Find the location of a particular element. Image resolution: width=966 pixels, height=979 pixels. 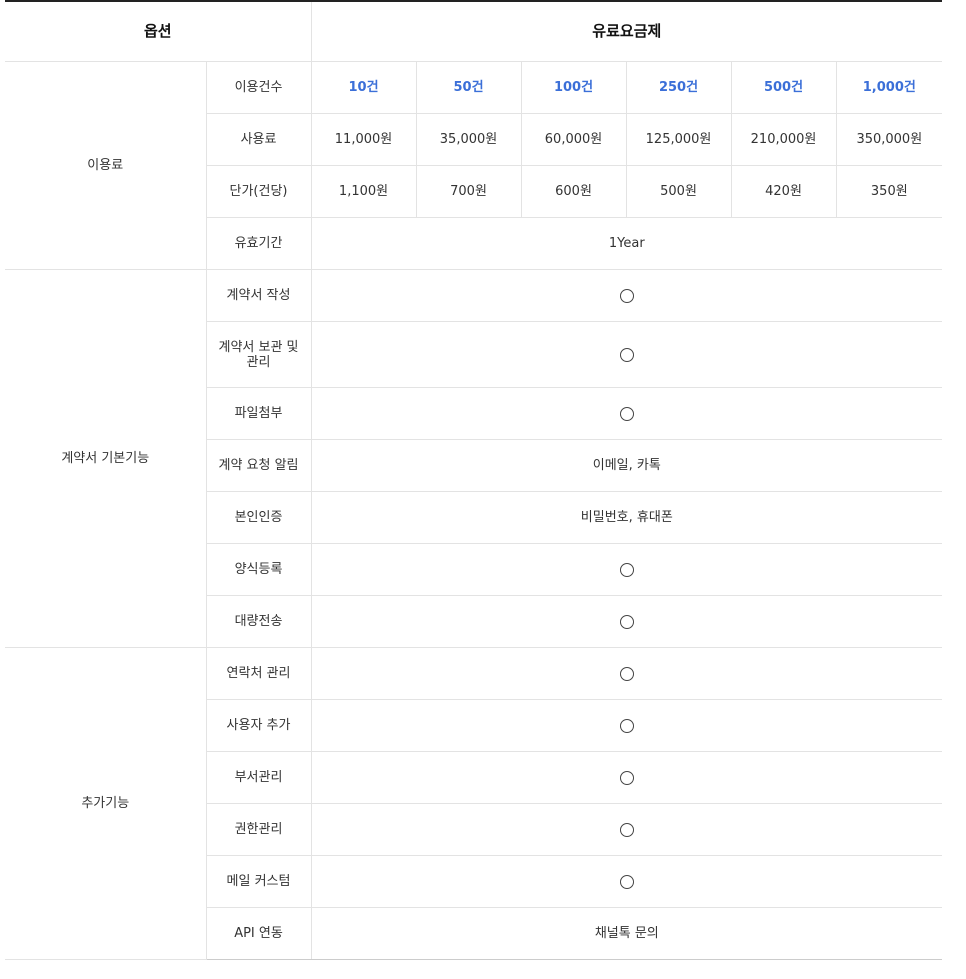

plan-unit-price-cell: 420원 is located at coordinates (783, 191).